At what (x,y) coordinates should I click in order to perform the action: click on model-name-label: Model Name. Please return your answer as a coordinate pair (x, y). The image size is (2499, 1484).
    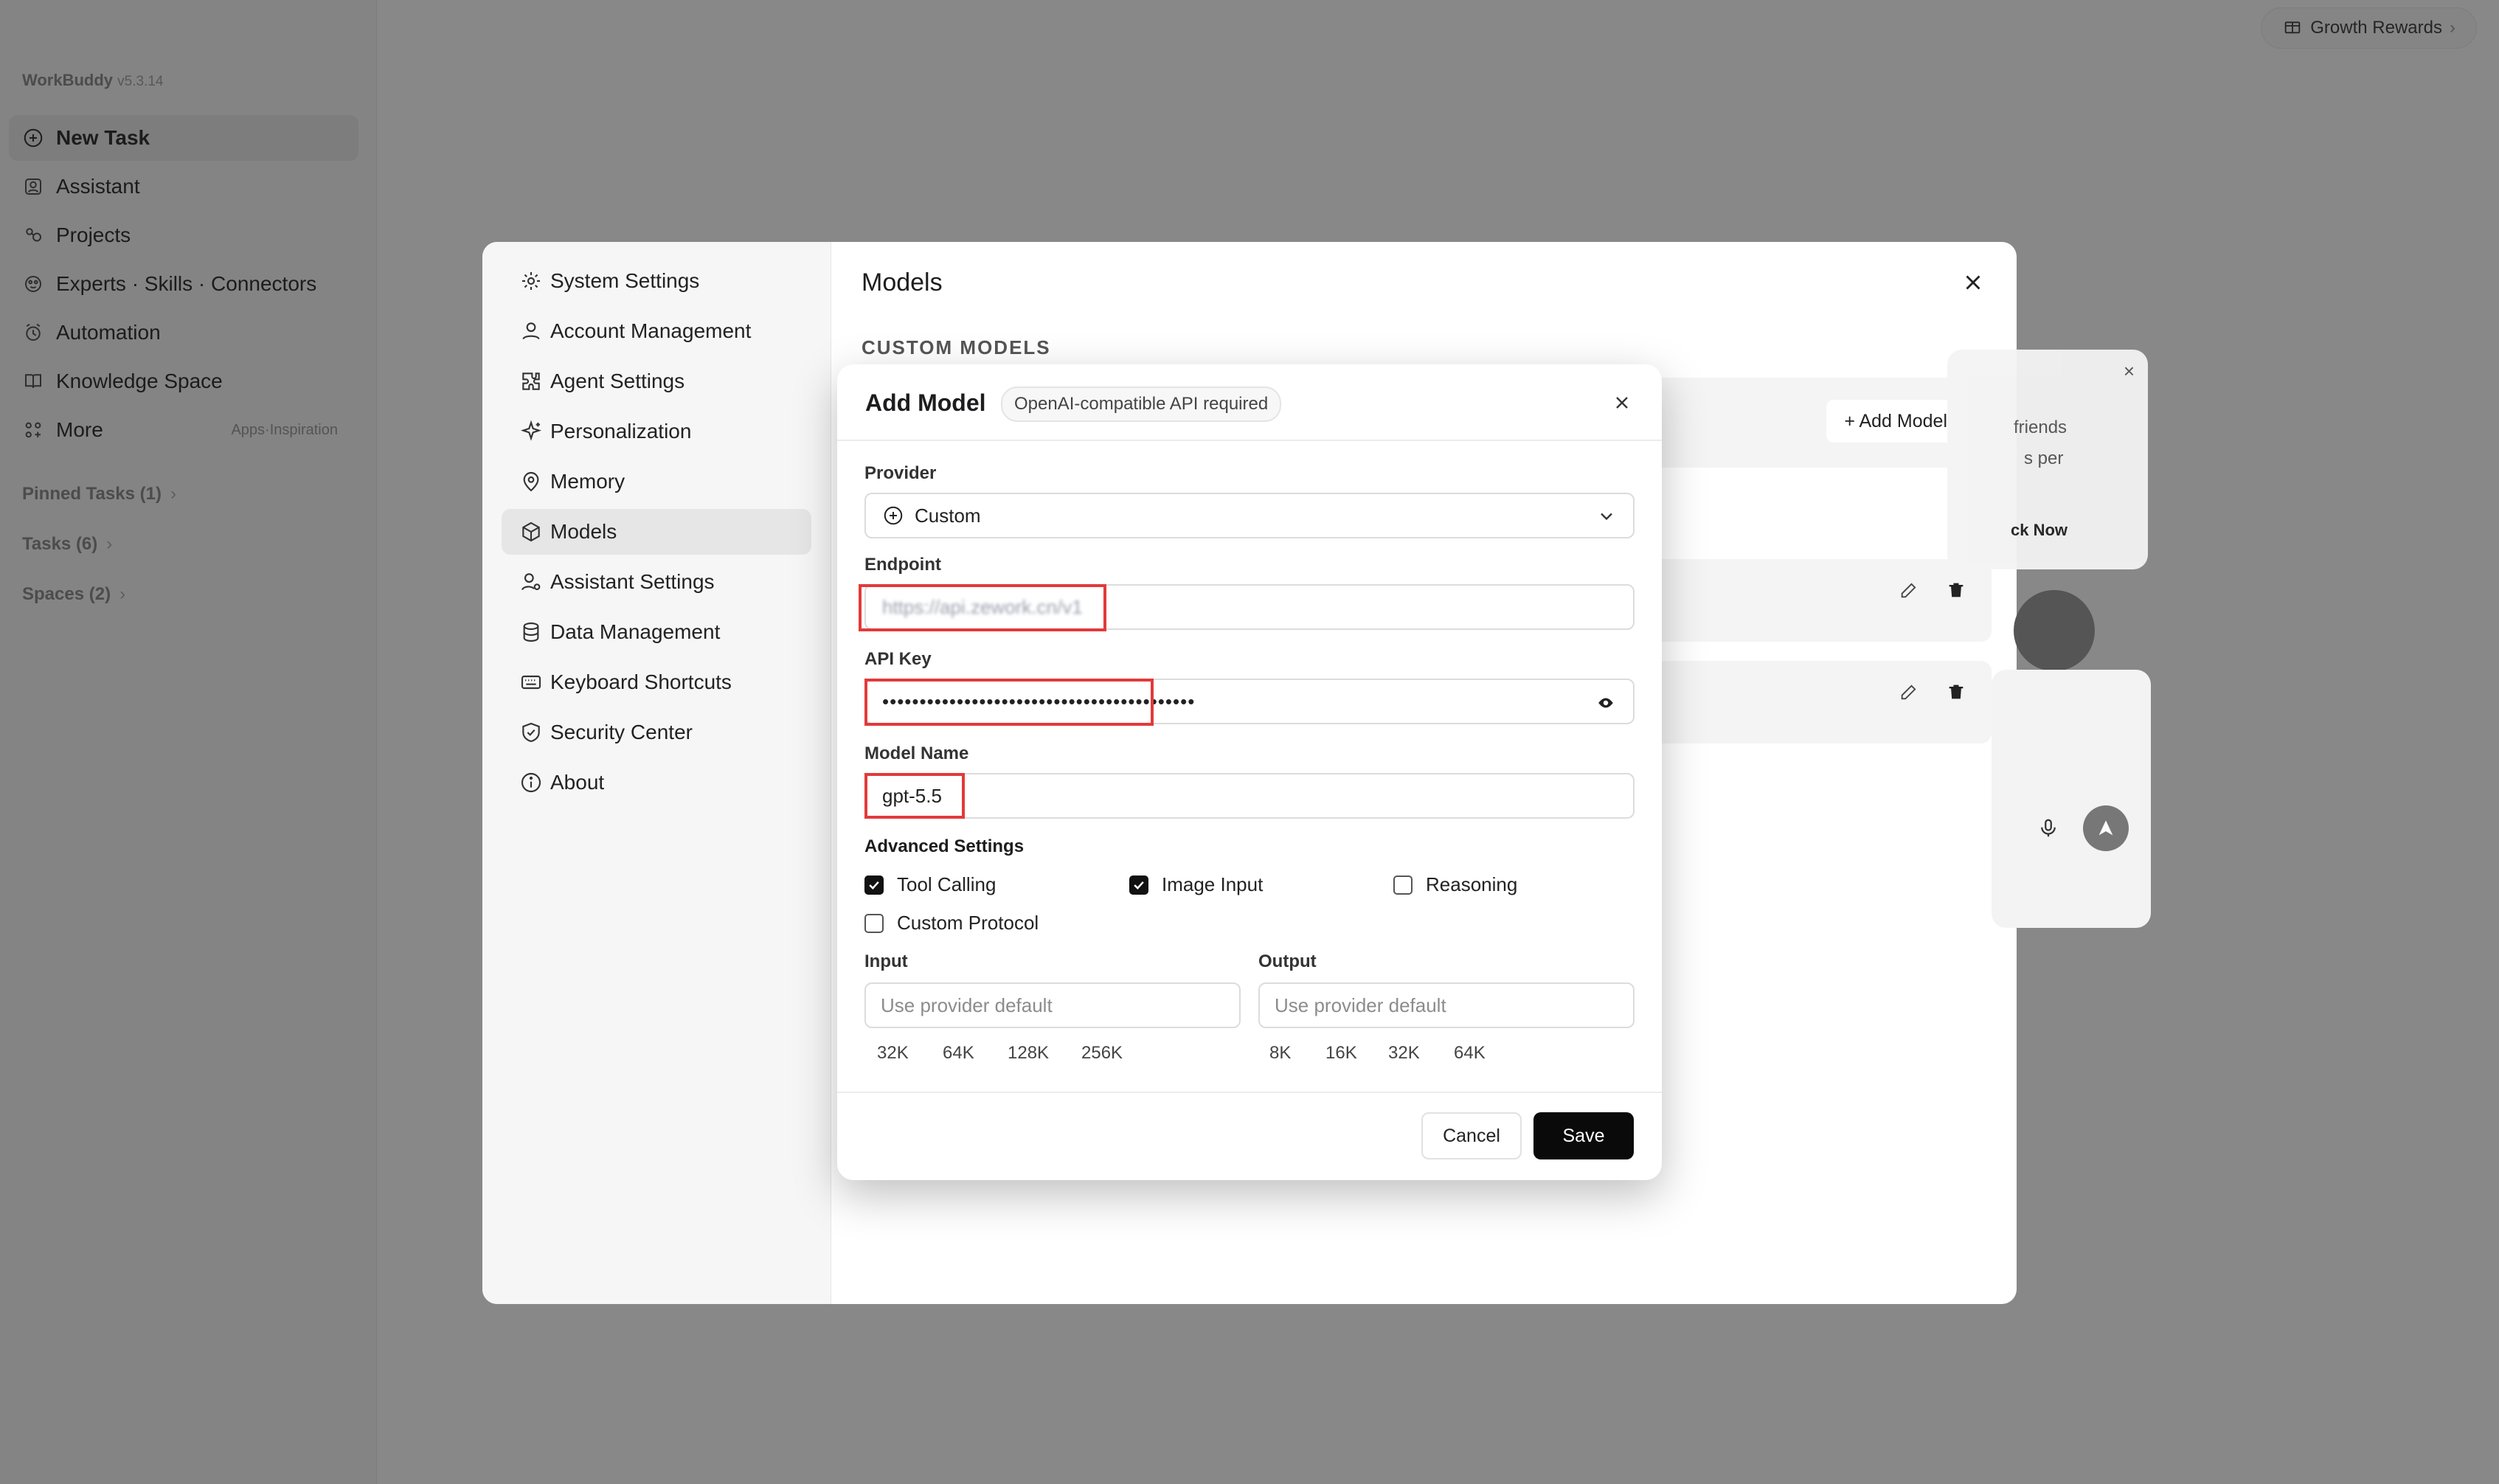
    Looking at the image, I should click on (916, 753).